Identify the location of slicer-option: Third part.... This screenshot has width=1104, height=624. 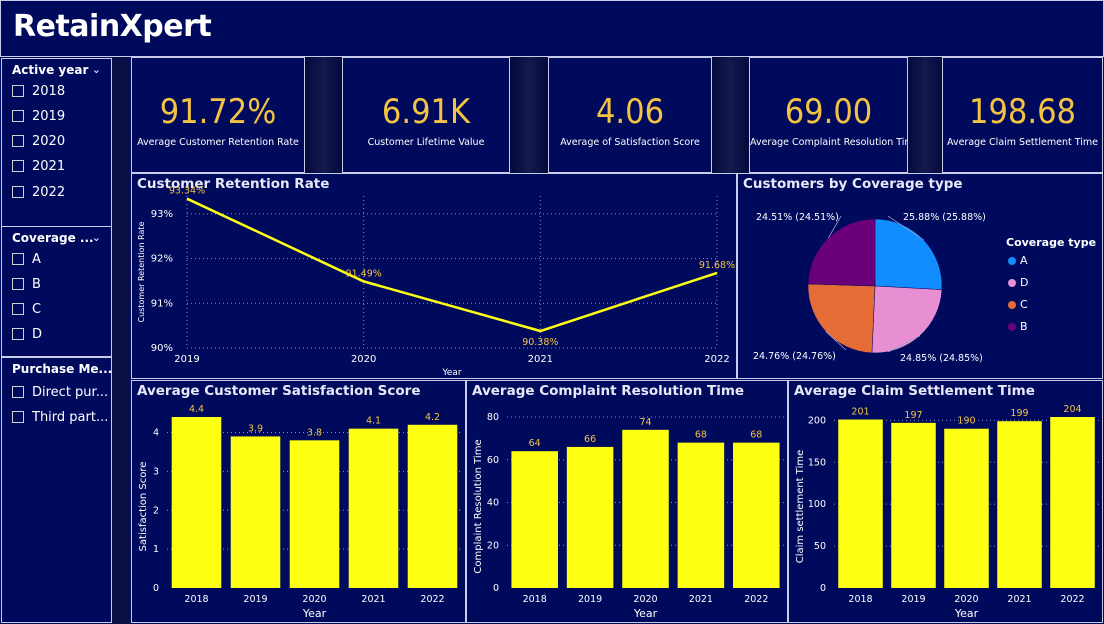
(60, 417).